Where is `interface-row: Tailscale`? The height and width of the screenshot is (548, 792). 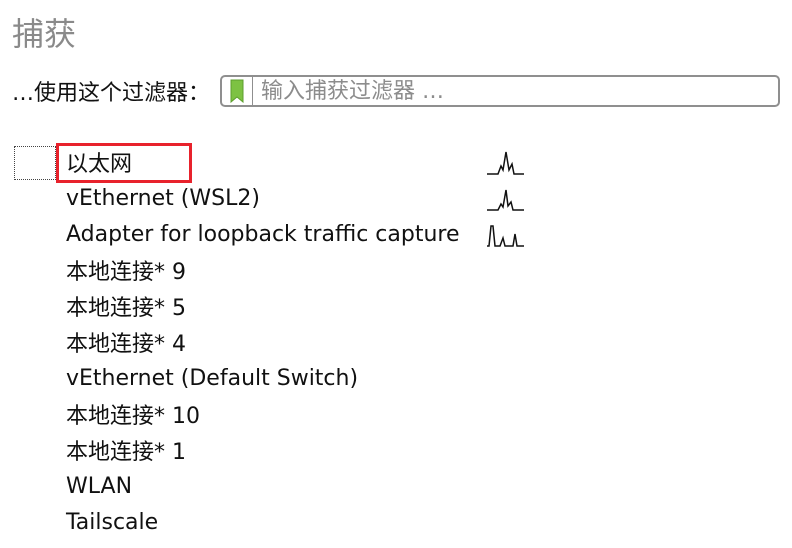 interface-row: Tailscale is located at coordinates (263, 522).